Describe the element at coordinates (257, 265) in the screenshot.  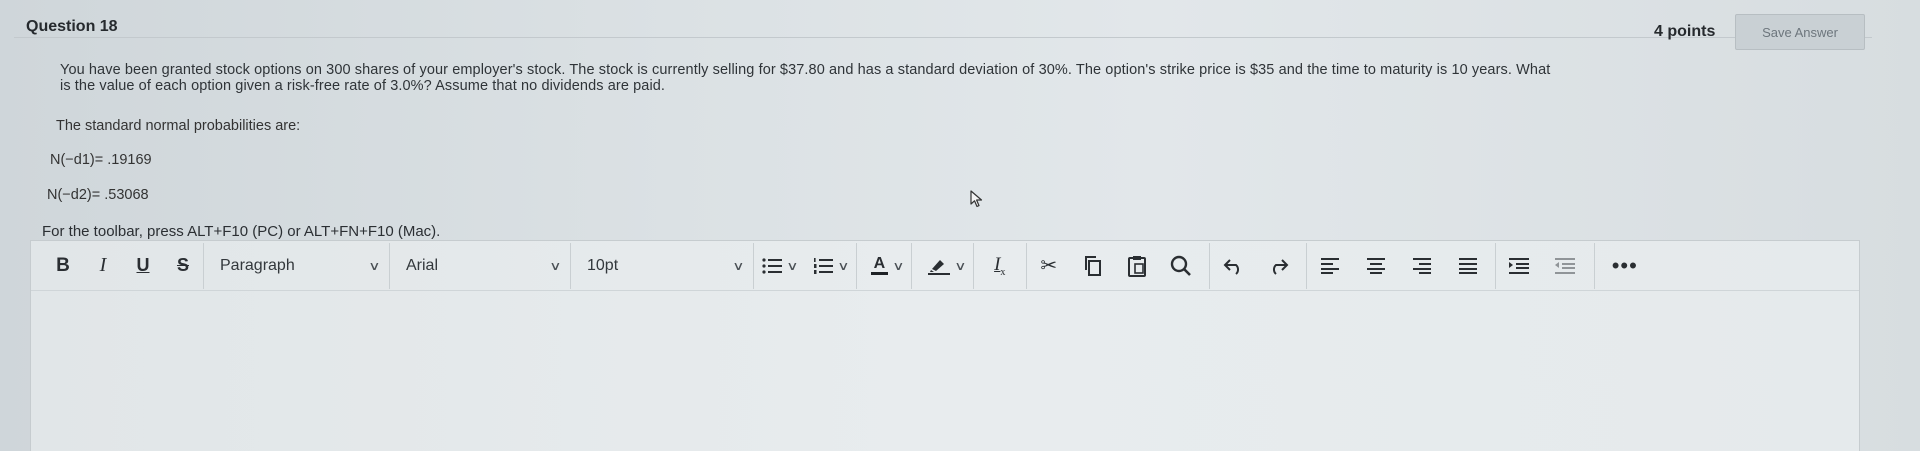
I see `paragraph-label: Paragraph` at that location.